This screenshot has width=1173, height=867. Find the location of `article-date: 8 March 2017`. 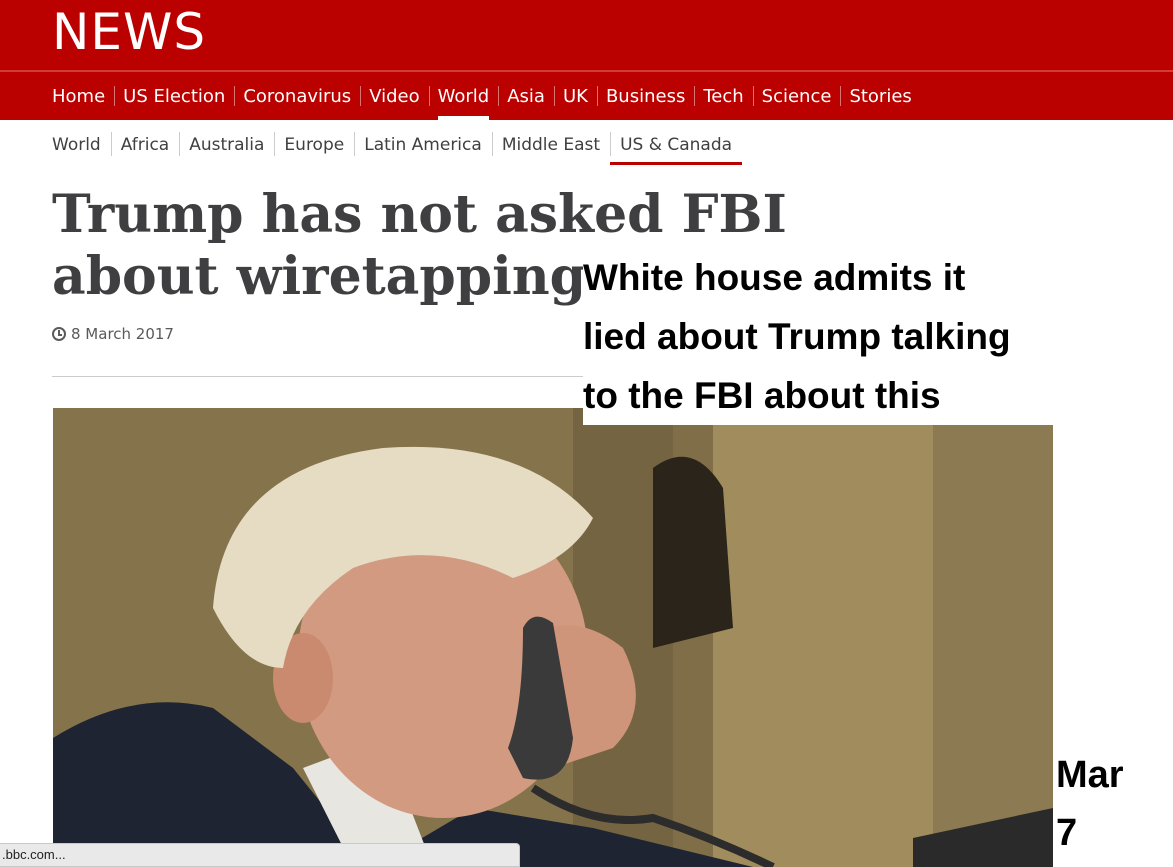

article-date: 8 March 2017 is located at coordinates (122, 334).